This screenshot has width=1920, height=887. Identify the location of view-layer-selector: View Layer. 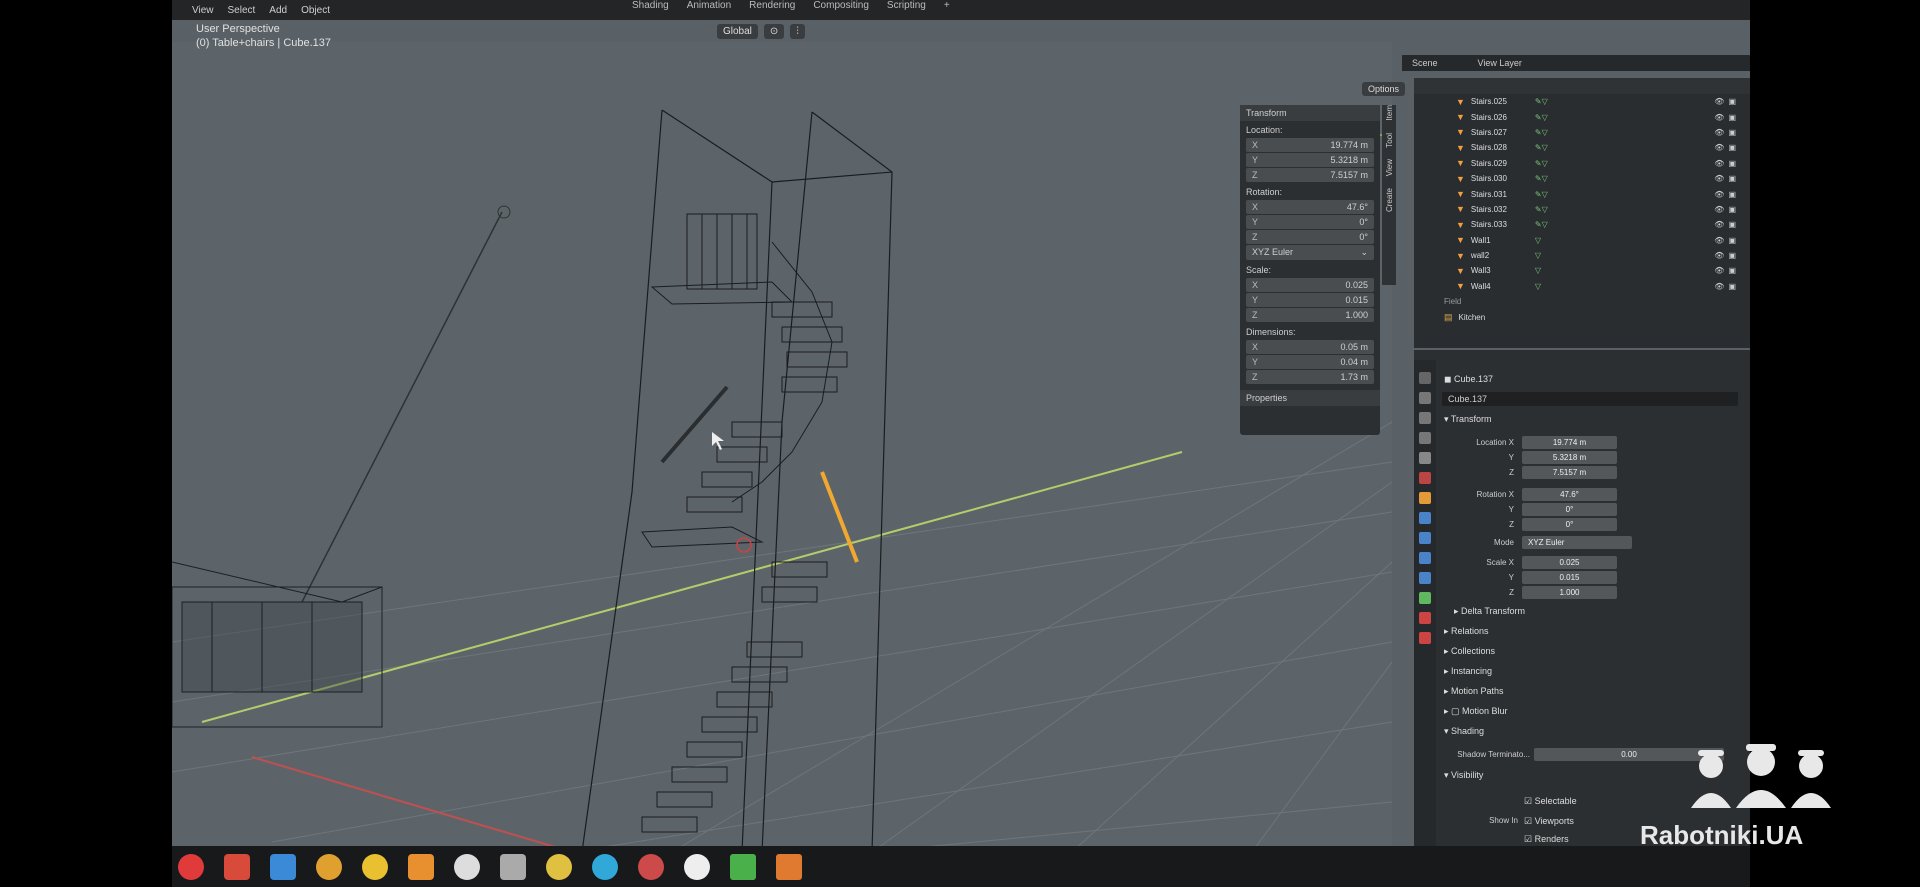
(1500, 63).